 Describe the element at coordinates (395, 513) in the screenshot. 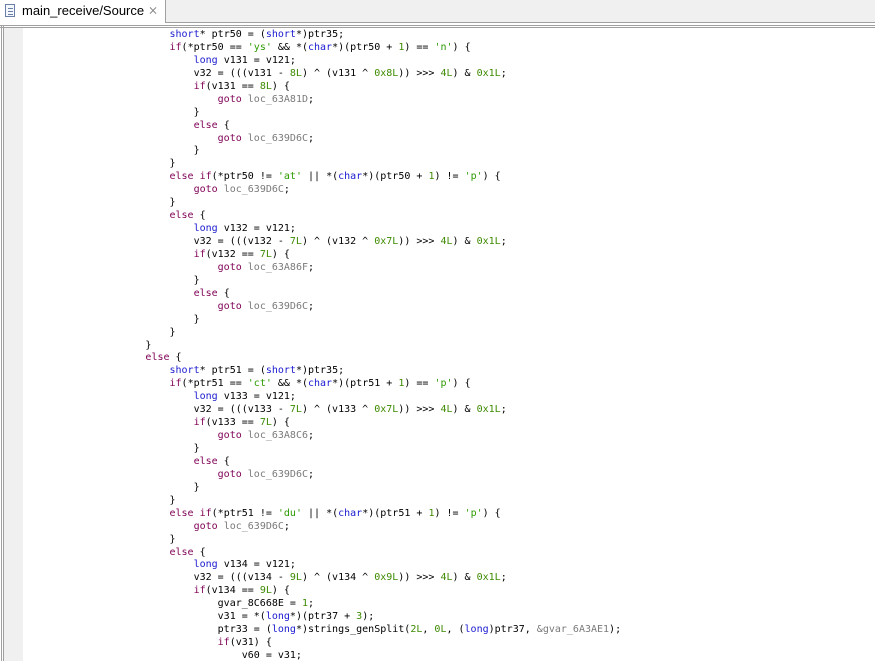

I see `code-token: *)(ptr51 +` at that location.